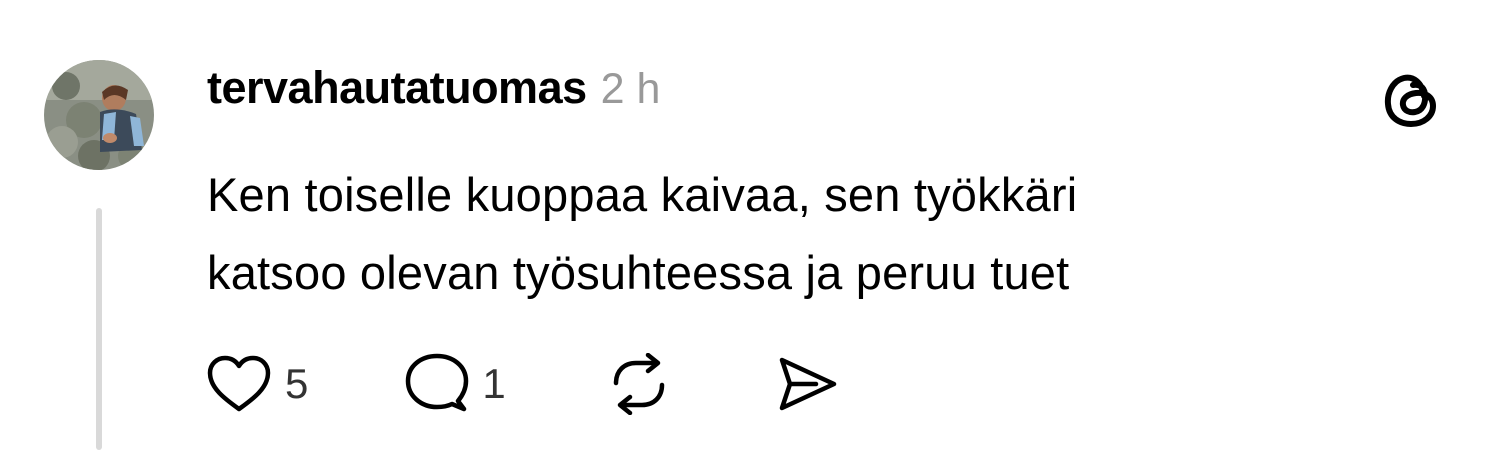  What do you see at coordinates (522, 384) in the screenshot?
I see `action-bar: 5 1` at bounding box center [522, 384].